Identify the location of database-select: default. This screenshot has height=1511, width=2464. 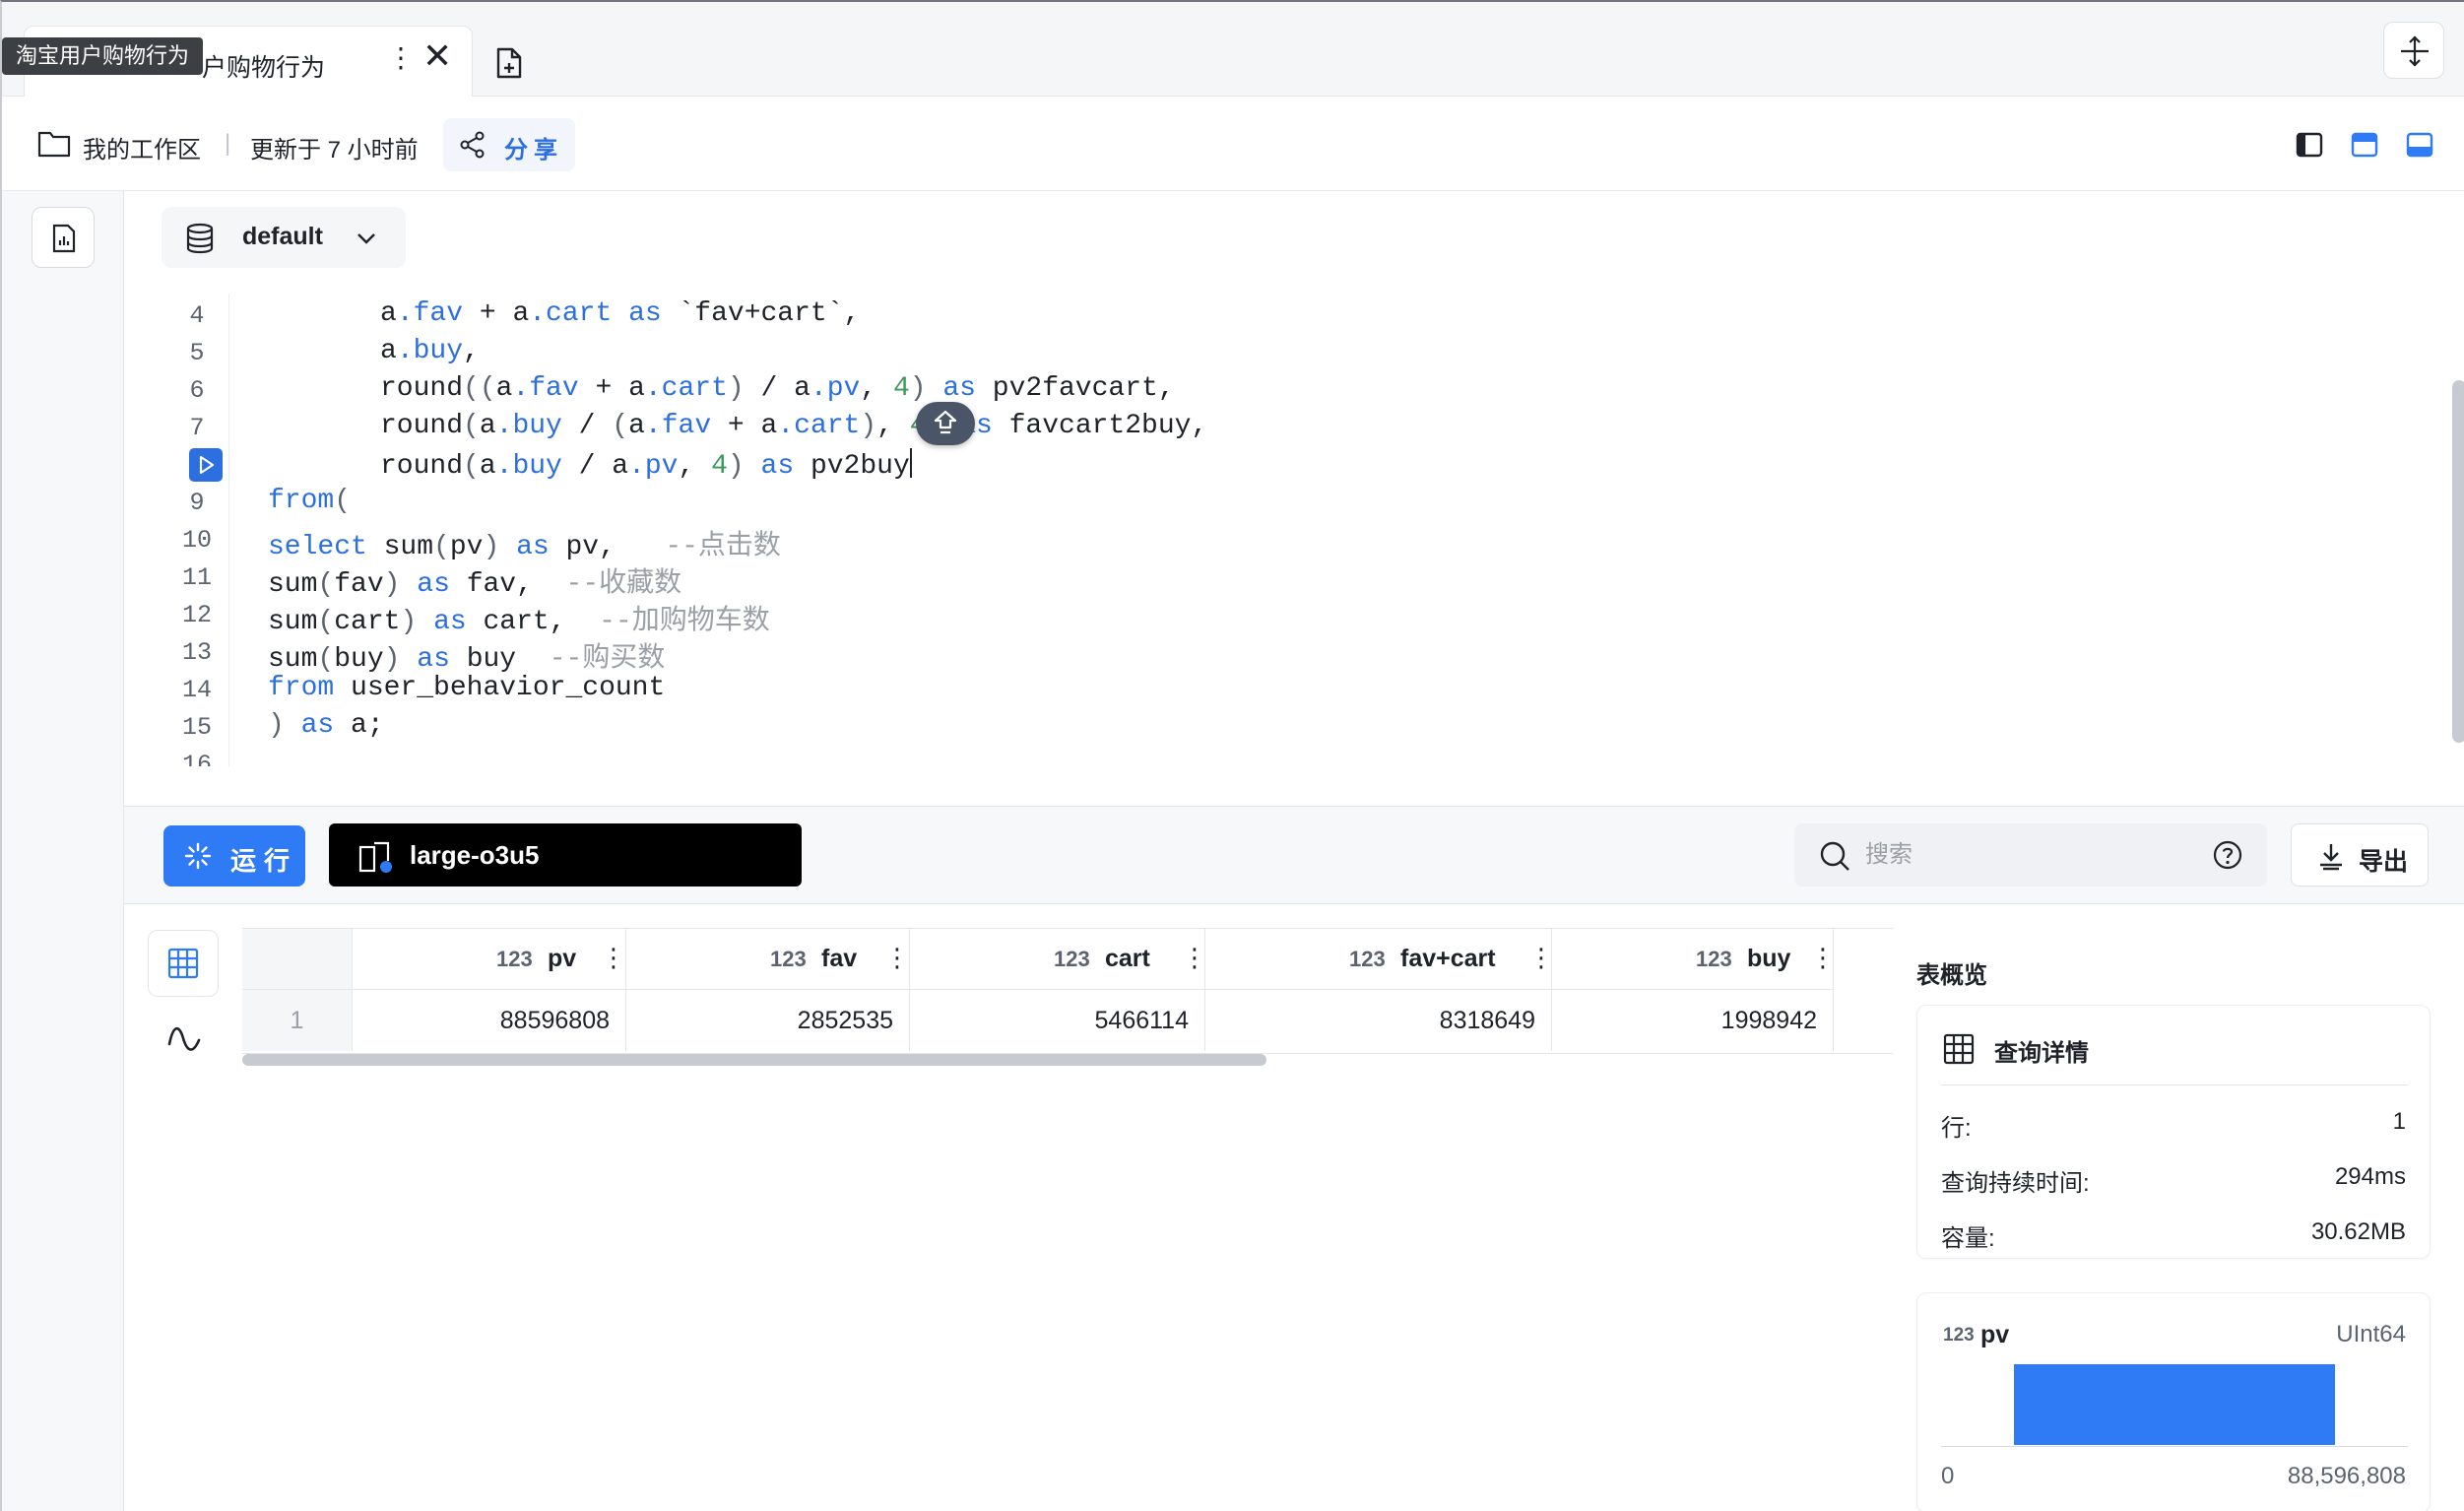
(284, 237).